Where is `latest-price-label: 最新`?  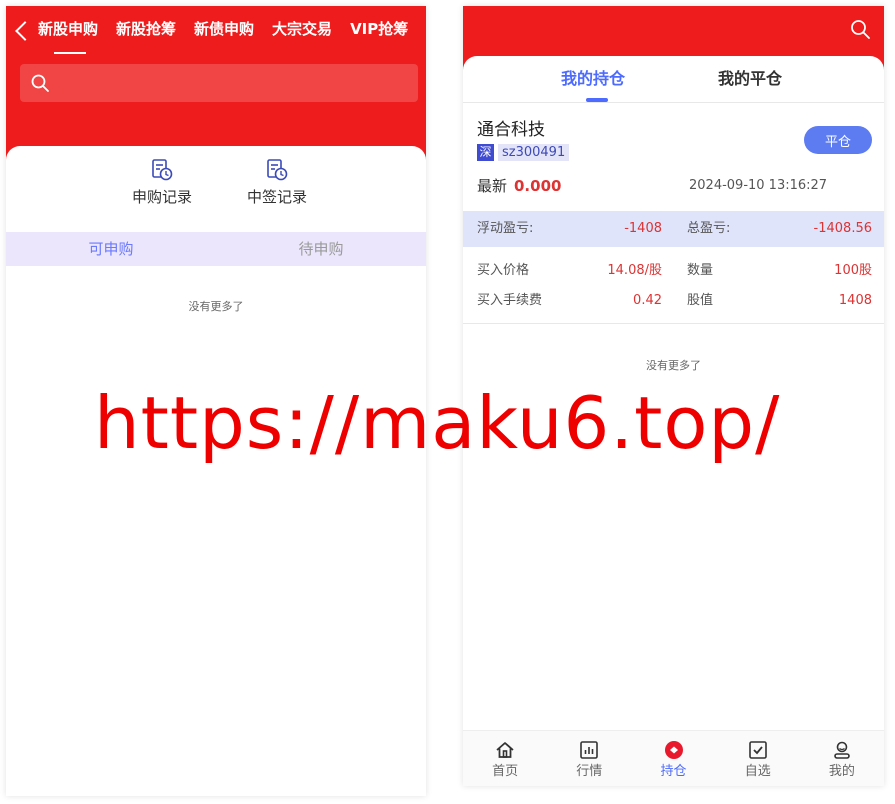
latest-price-label: 最新 is located at coordinates (492, 186).